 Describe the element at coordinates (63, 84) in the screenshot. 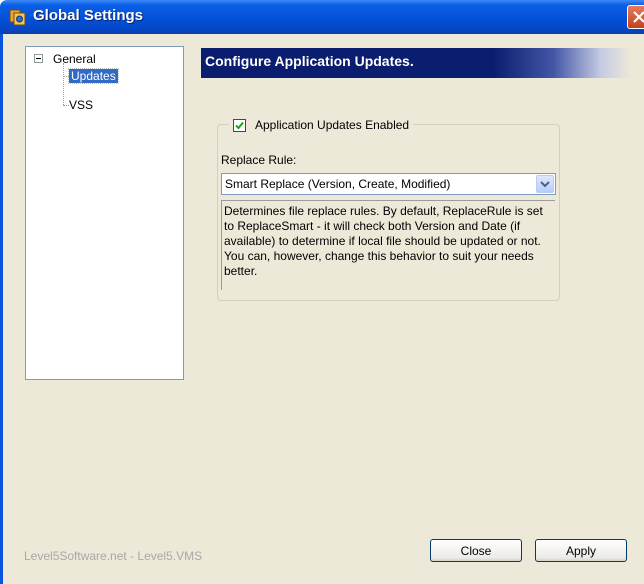

I see `tree-connector` at that location.